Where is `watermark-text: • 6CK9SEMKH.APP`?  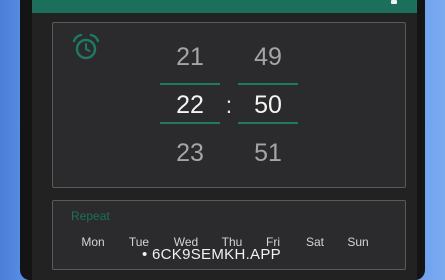
watermark-text: • 6CK9SEMKH.APP is located at coordinates (211, 254).